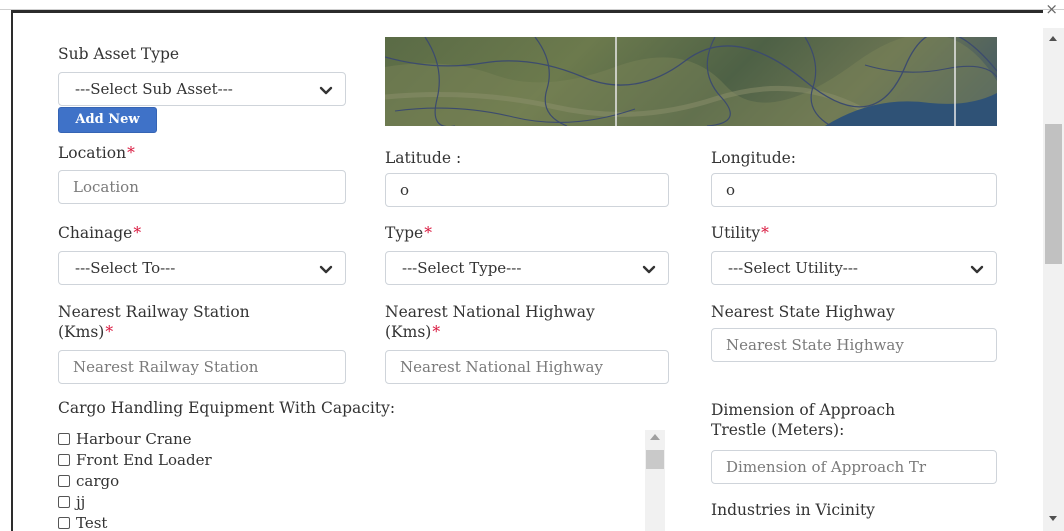  What do you see at coordinates (793, 510) in the screenshot?
I see `industries-label: Industries in Vicinity` at bounding box center [793, 510].